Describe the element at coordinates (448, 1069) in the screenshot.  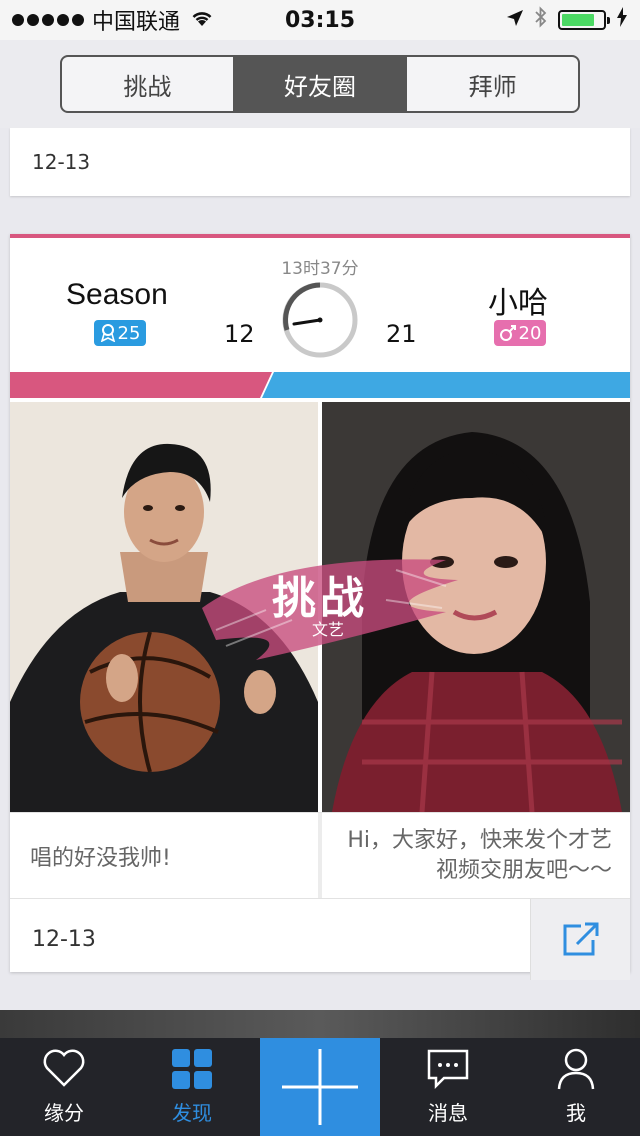
I see `message-icon` at that location.